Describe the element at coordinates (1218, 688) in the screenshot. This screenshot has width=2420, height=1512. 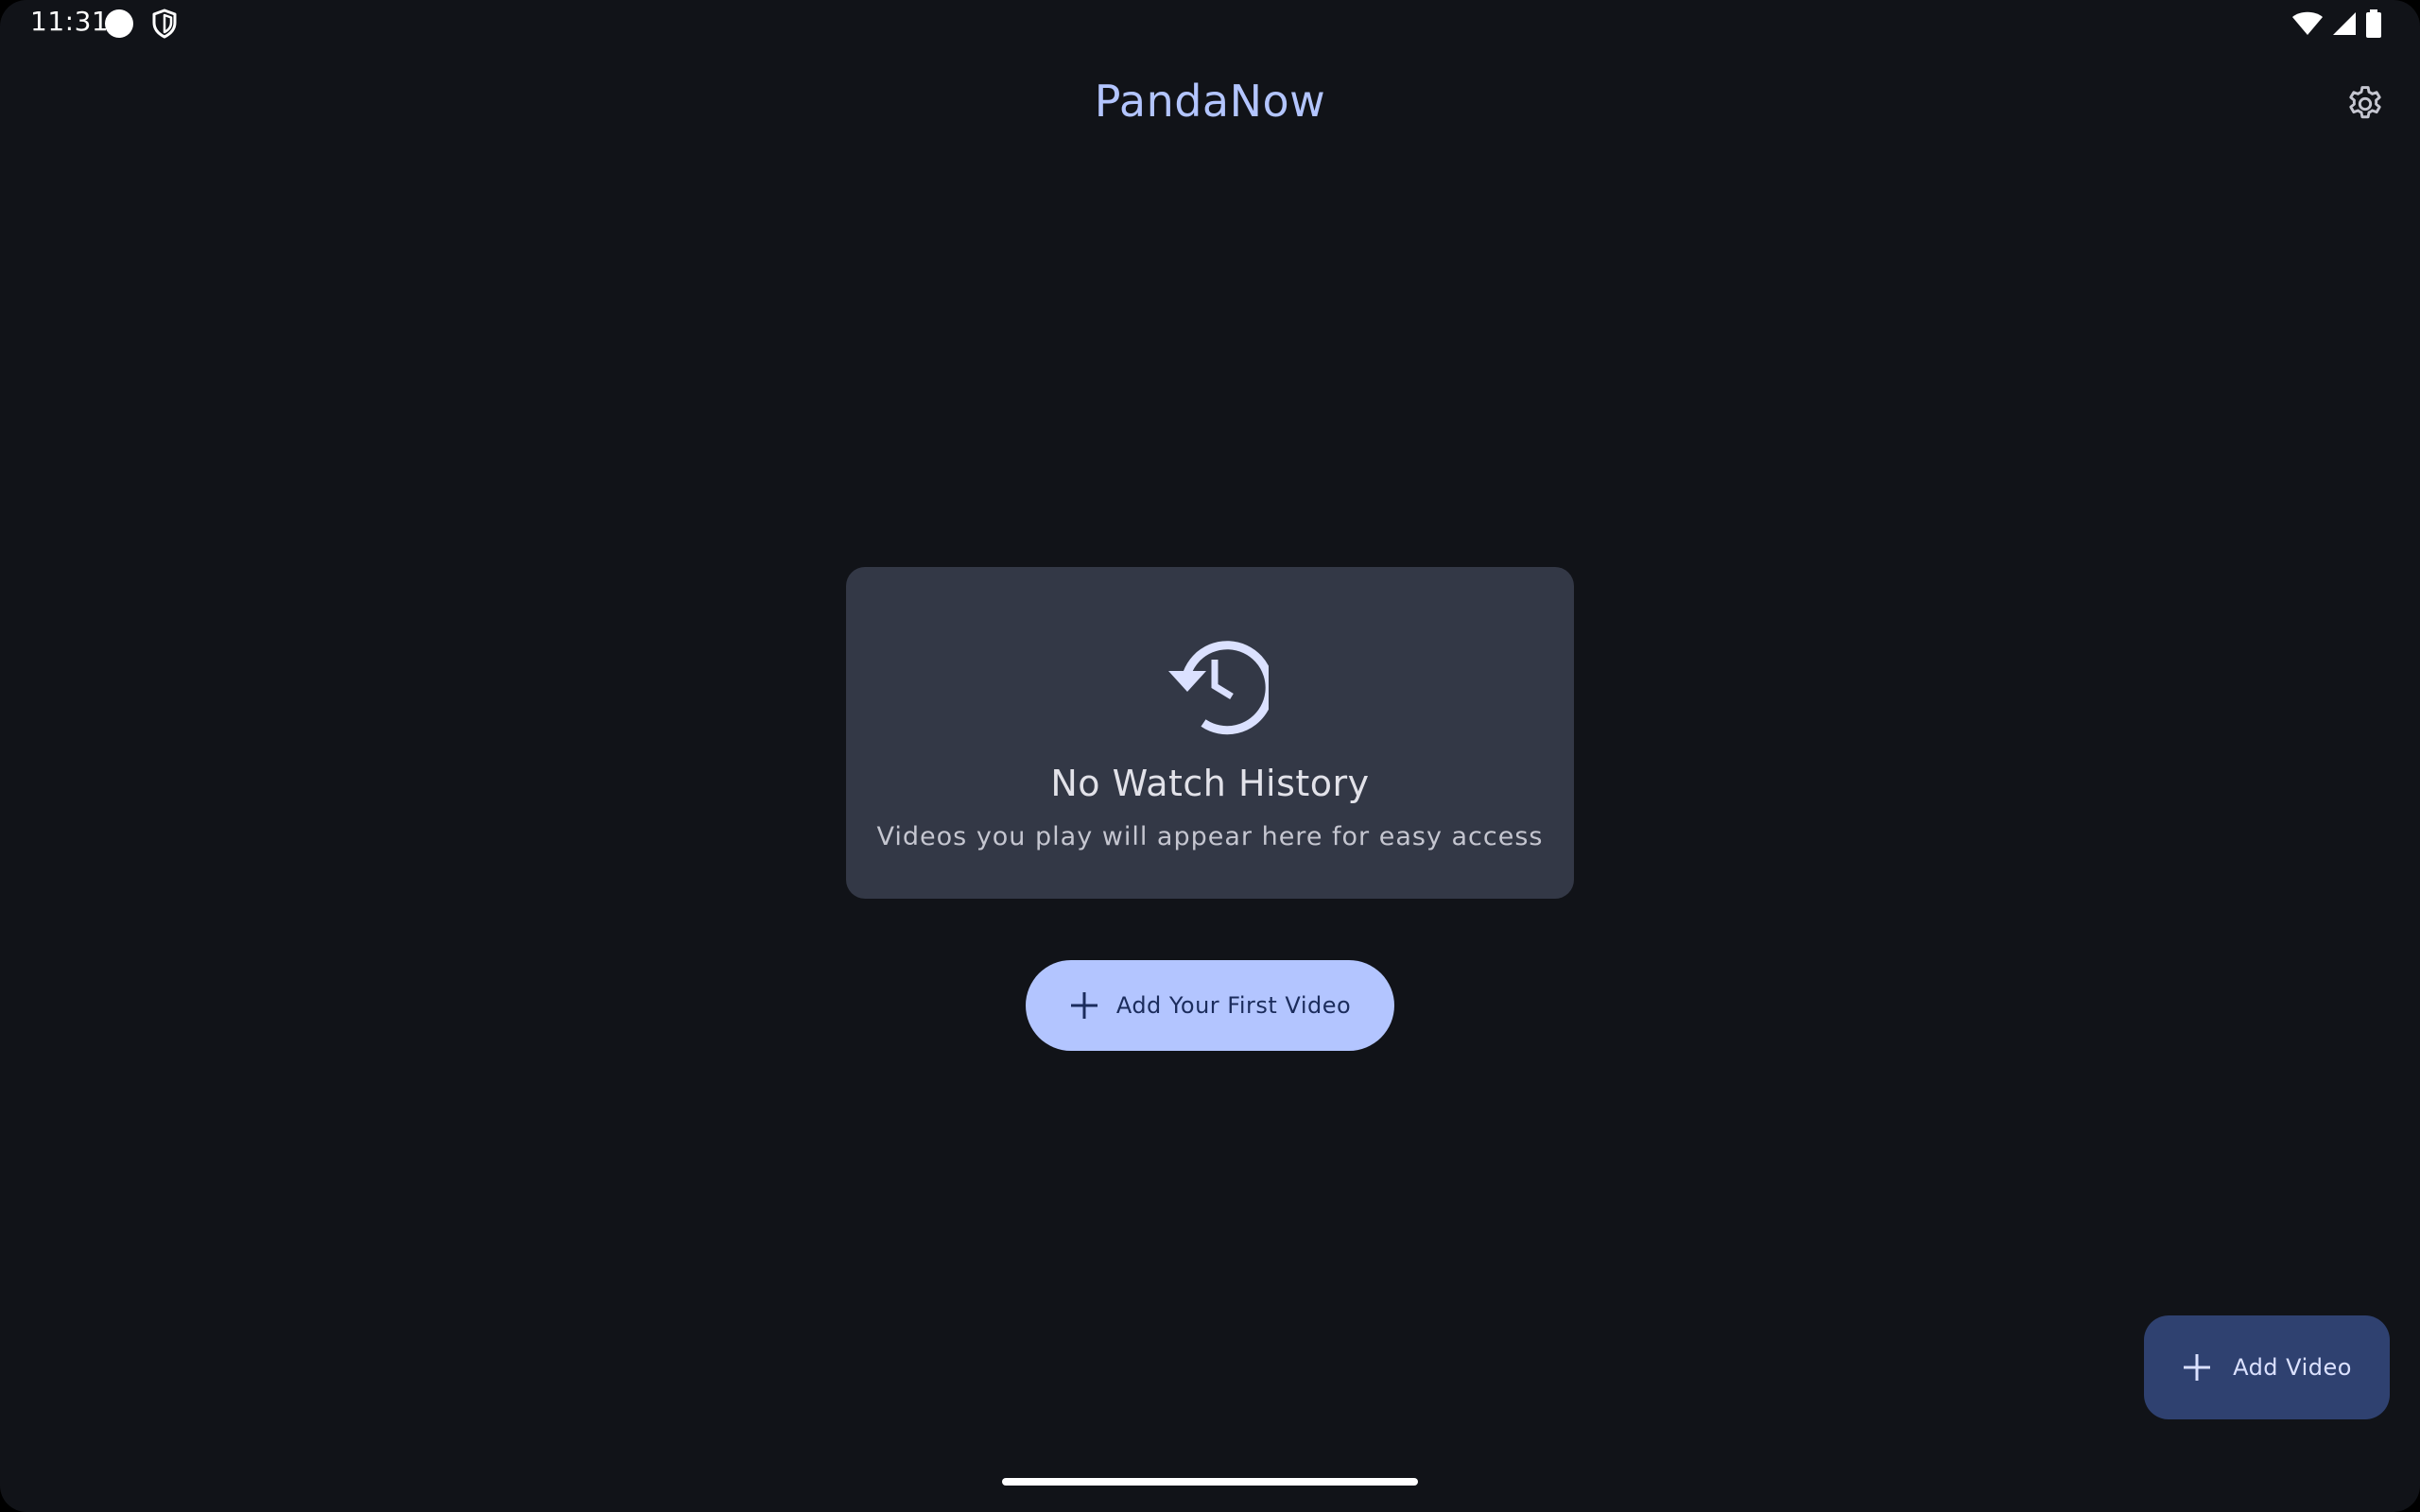
I see `history-icon` at that location.